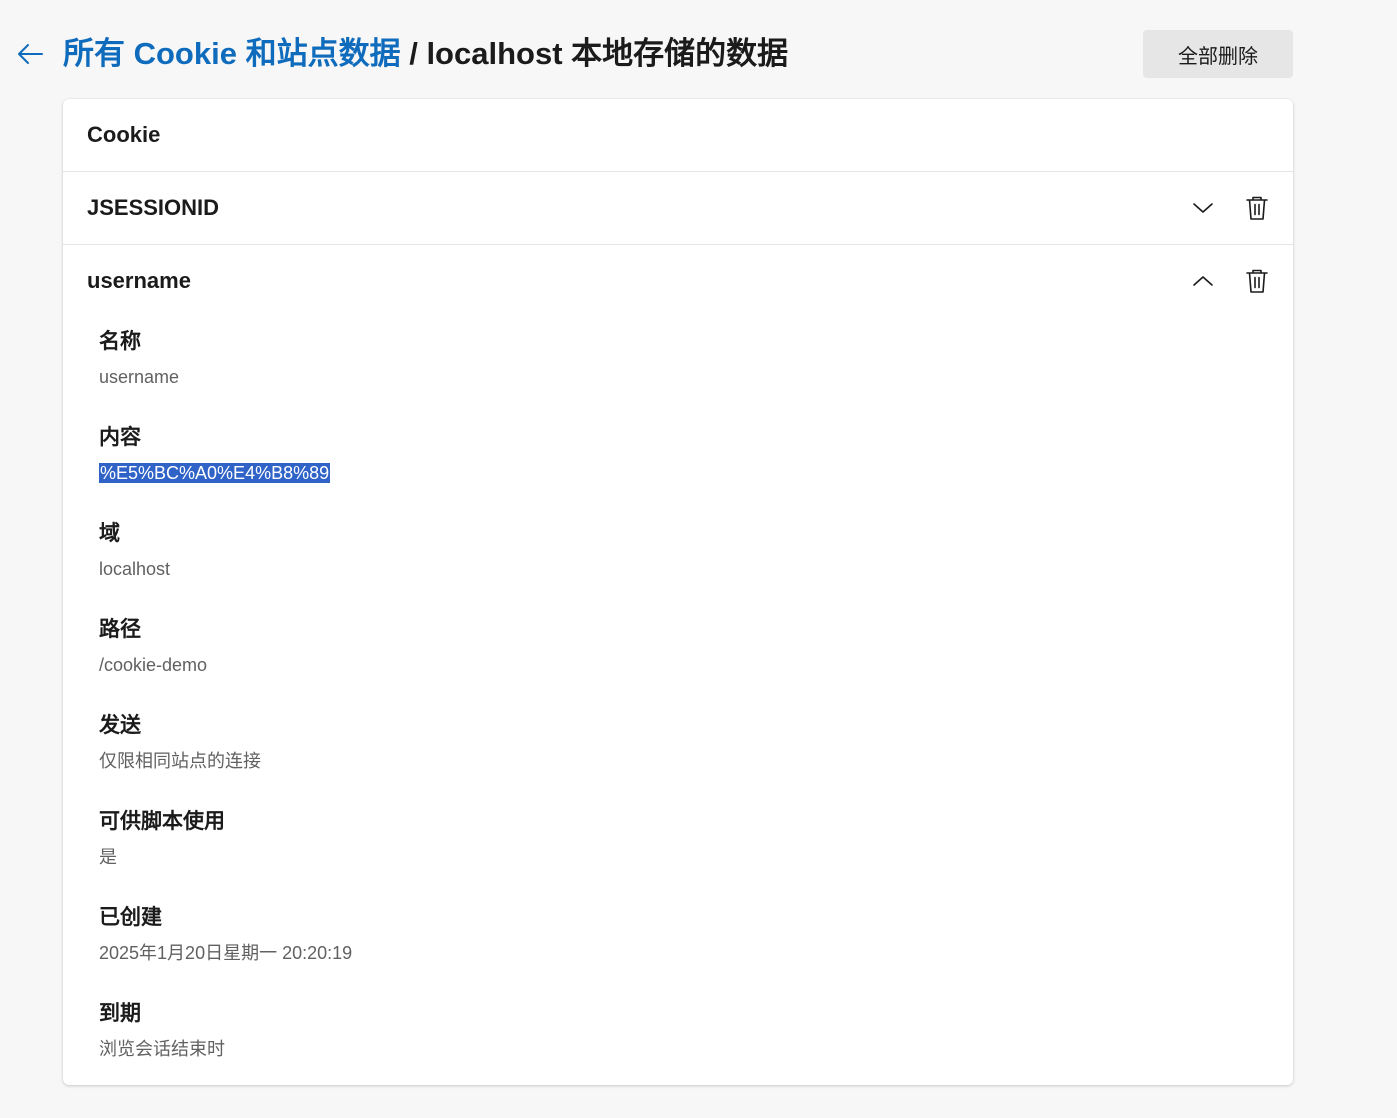 The image size is (1397, 1118). Describe the element at coordinates (1218, 54) in the screenshot. I see `delete-all-button: 全部删除` at that location.